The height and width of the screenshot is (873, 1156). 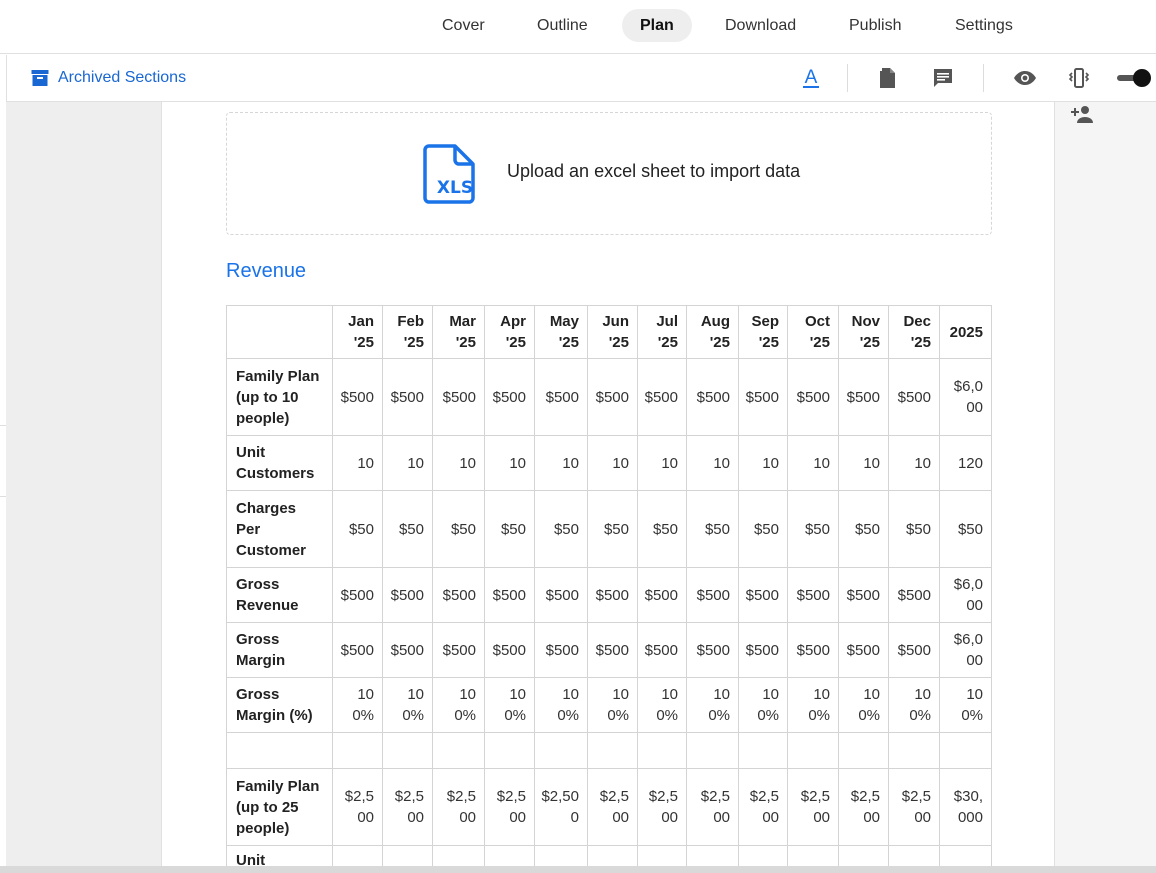 What do you see at coordinates (888, 78) in the screenshot?
I see `document-icon` at bounding box center [888, 78].